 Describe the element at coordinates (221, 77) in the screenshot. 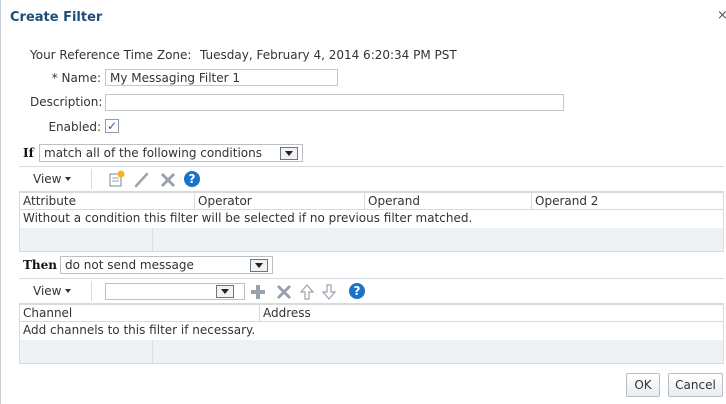

I see `name-input: My Messaging Filter 1` at that location.